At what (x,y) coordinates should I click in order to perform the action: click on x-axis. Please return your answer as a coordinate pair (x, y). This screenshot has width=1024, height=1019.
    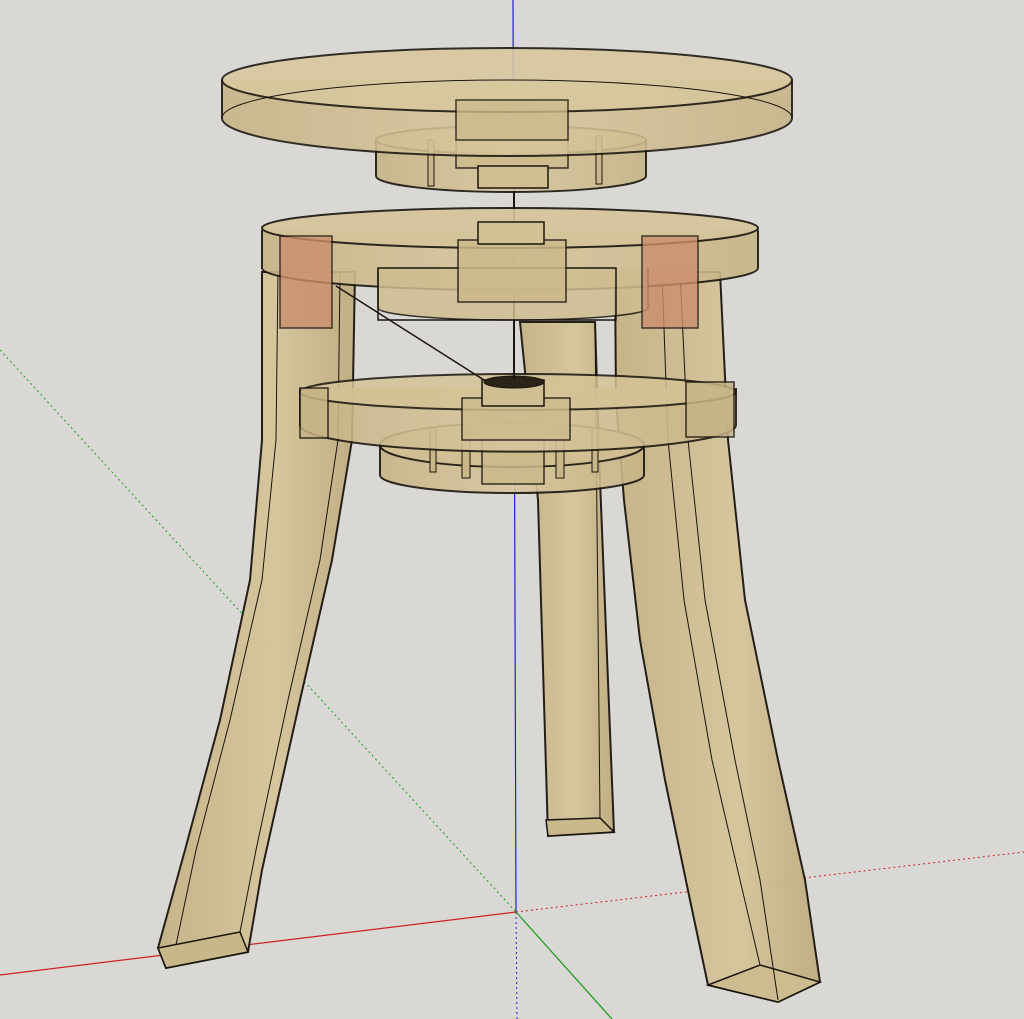
    Looking at the image, I should click on (258, 943).